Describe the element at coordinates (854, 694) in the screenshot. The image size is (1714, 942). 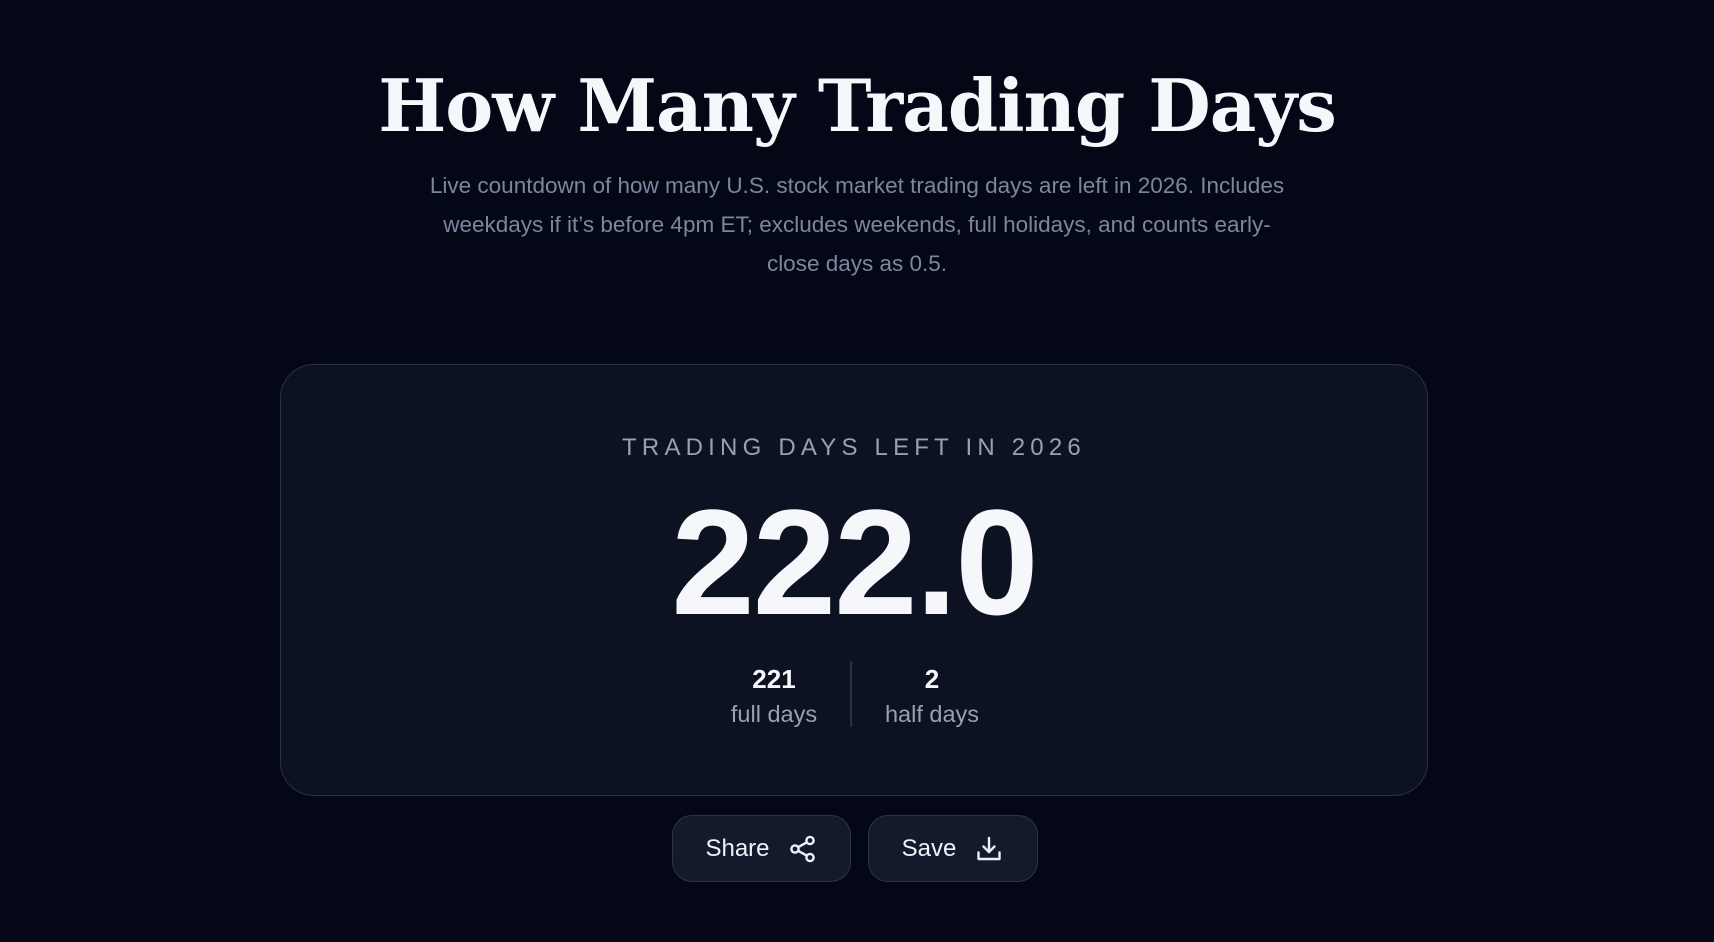
I see `days-breakdown: 221 full days 2 half days` at that location.